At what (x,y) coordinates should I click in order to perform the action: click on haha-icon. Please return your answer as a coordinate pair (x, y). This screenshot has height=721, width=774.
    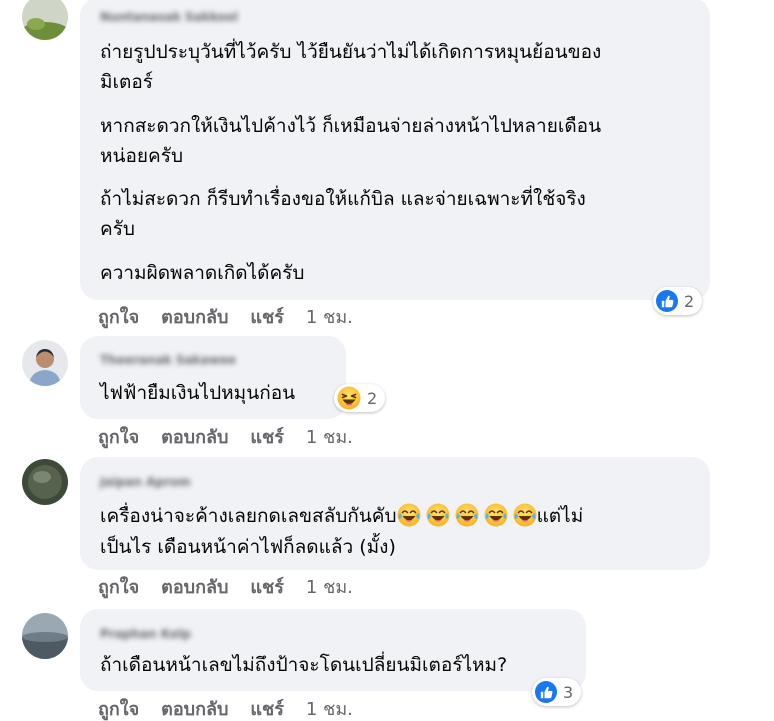
    Looking at the image, I should click on (349, 398).